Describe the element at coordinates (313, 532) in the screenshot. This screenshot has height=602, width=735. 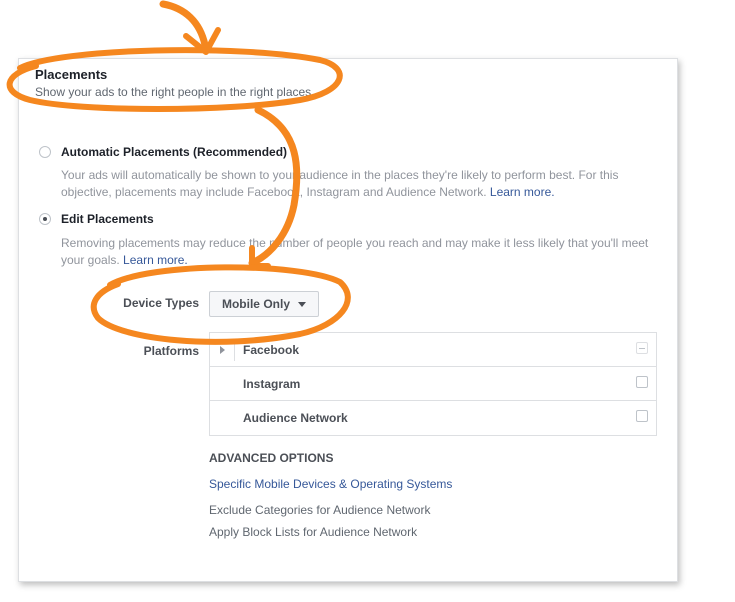
I see `block-lists-link: Apply Block Lists for Audience Network` at that location.